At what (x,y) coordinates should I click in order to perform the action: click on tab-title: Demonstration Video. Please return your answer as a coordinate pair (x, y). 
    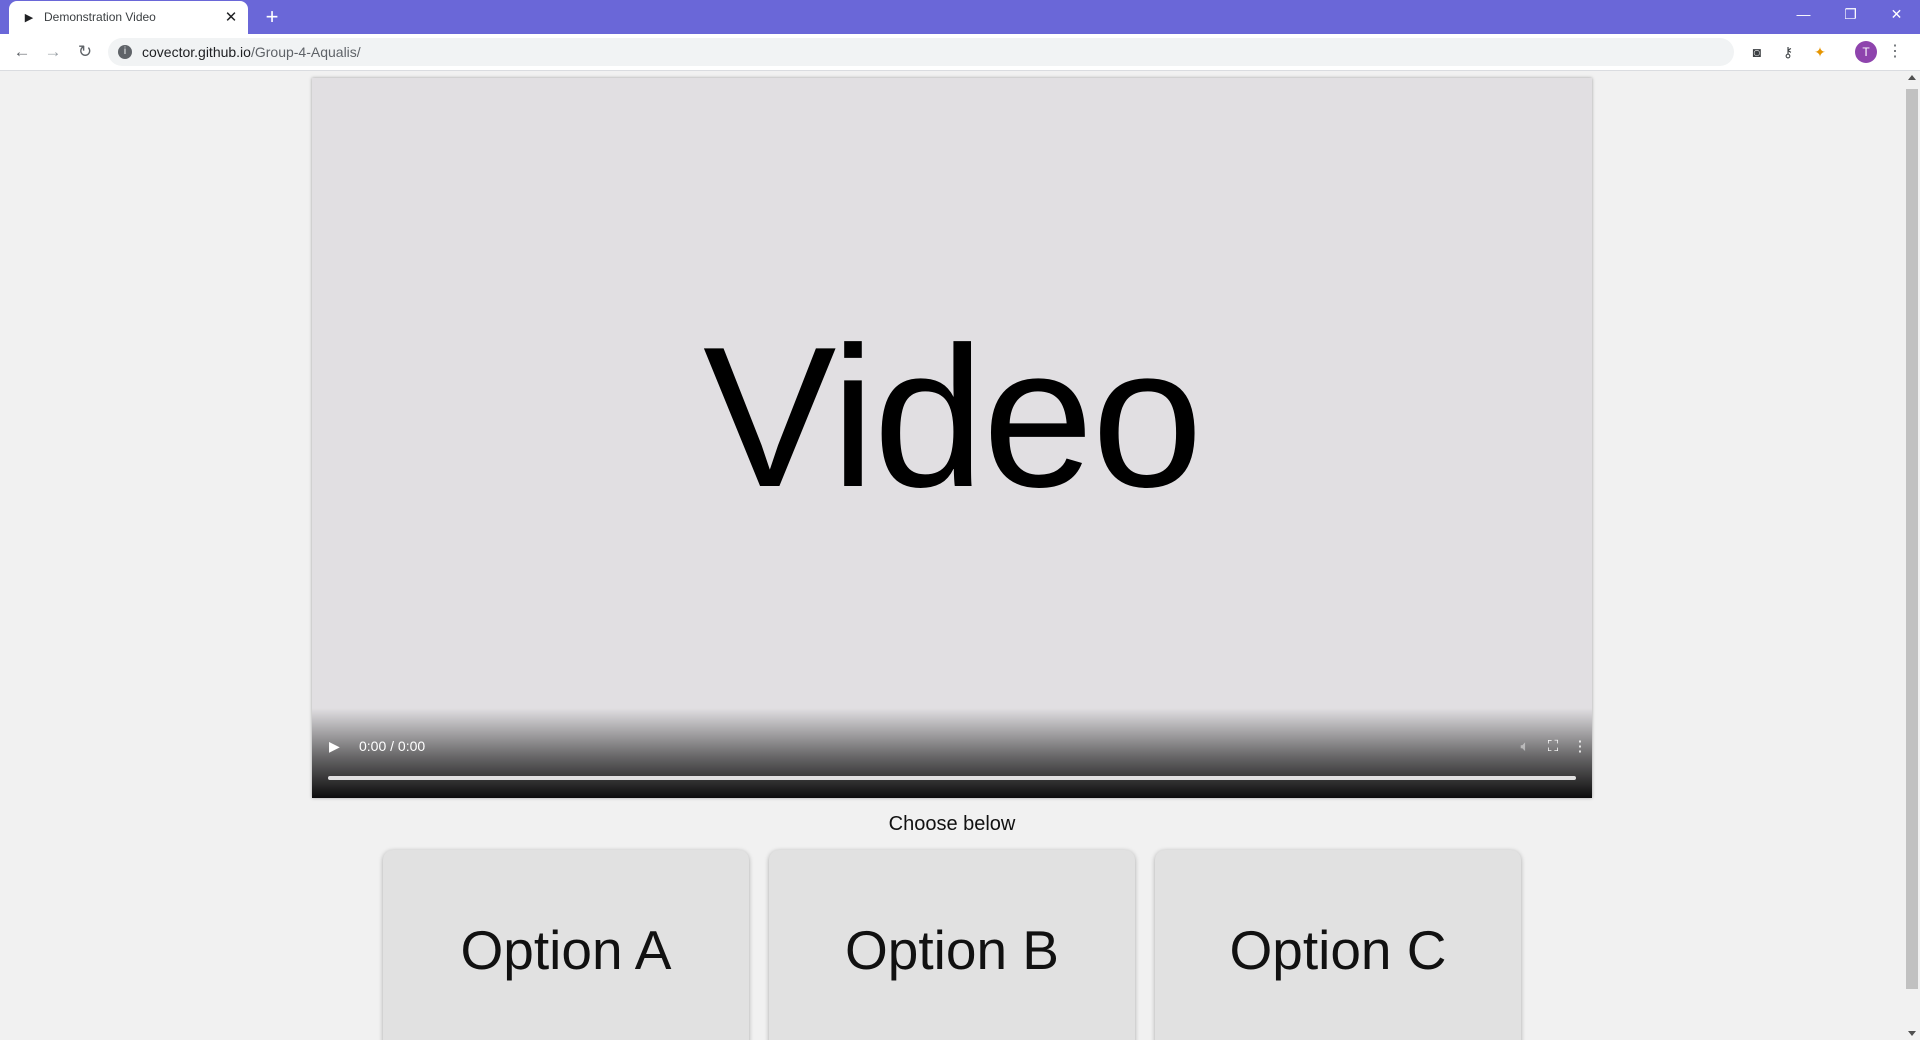
    Looking at the image, I should click on (100, 17).